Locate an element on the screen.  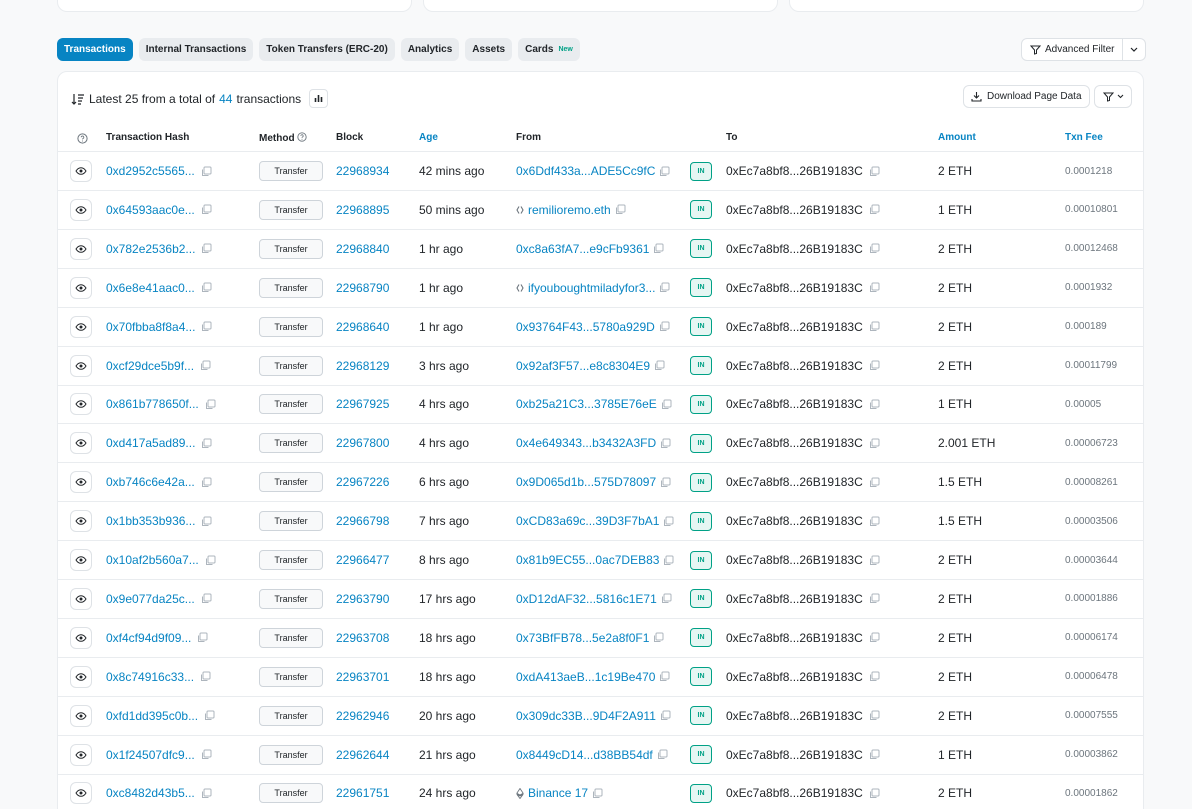
block-link: 22962644 is located at coordinates (362, 755).